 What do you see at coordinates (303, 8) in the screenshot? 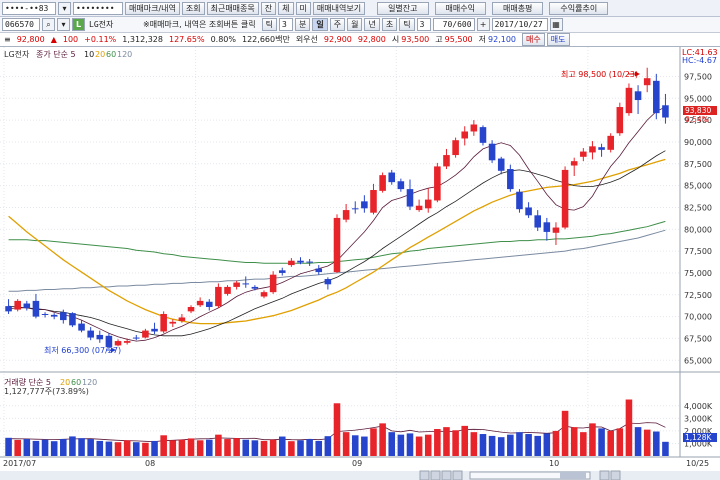
I see `unexecuted-button: 미` at bounding box center [303, 8].